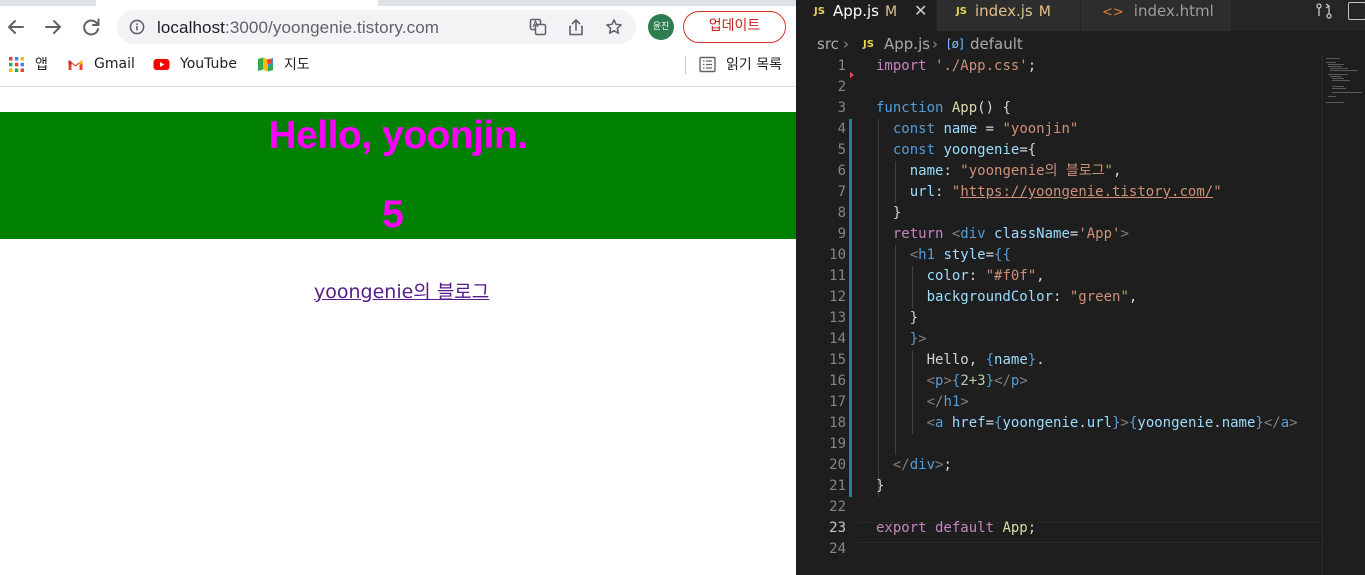 The image size is (1365, 575). I want to click on back-button, so click(16, 27).